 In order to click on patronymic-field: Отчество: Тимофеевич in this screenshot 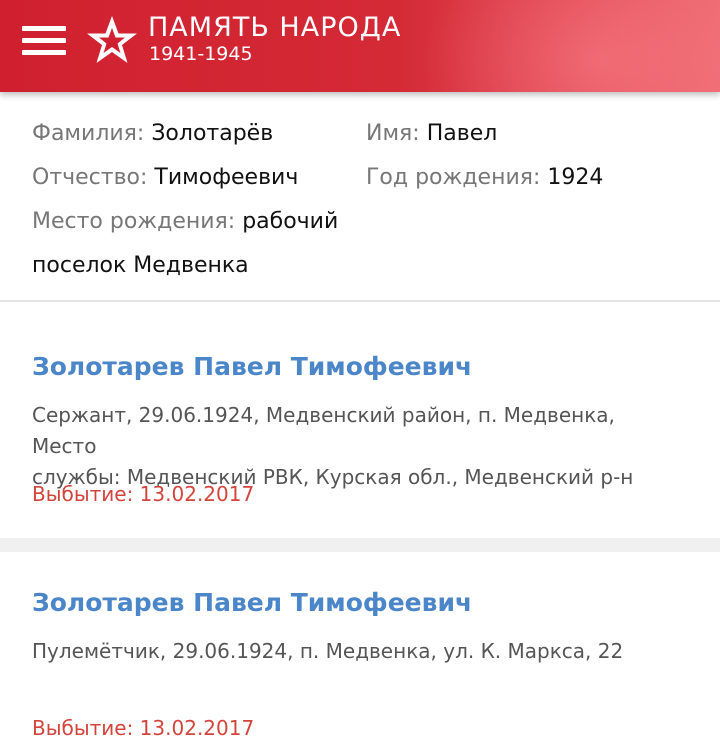, I will do `click(165, 178)`.